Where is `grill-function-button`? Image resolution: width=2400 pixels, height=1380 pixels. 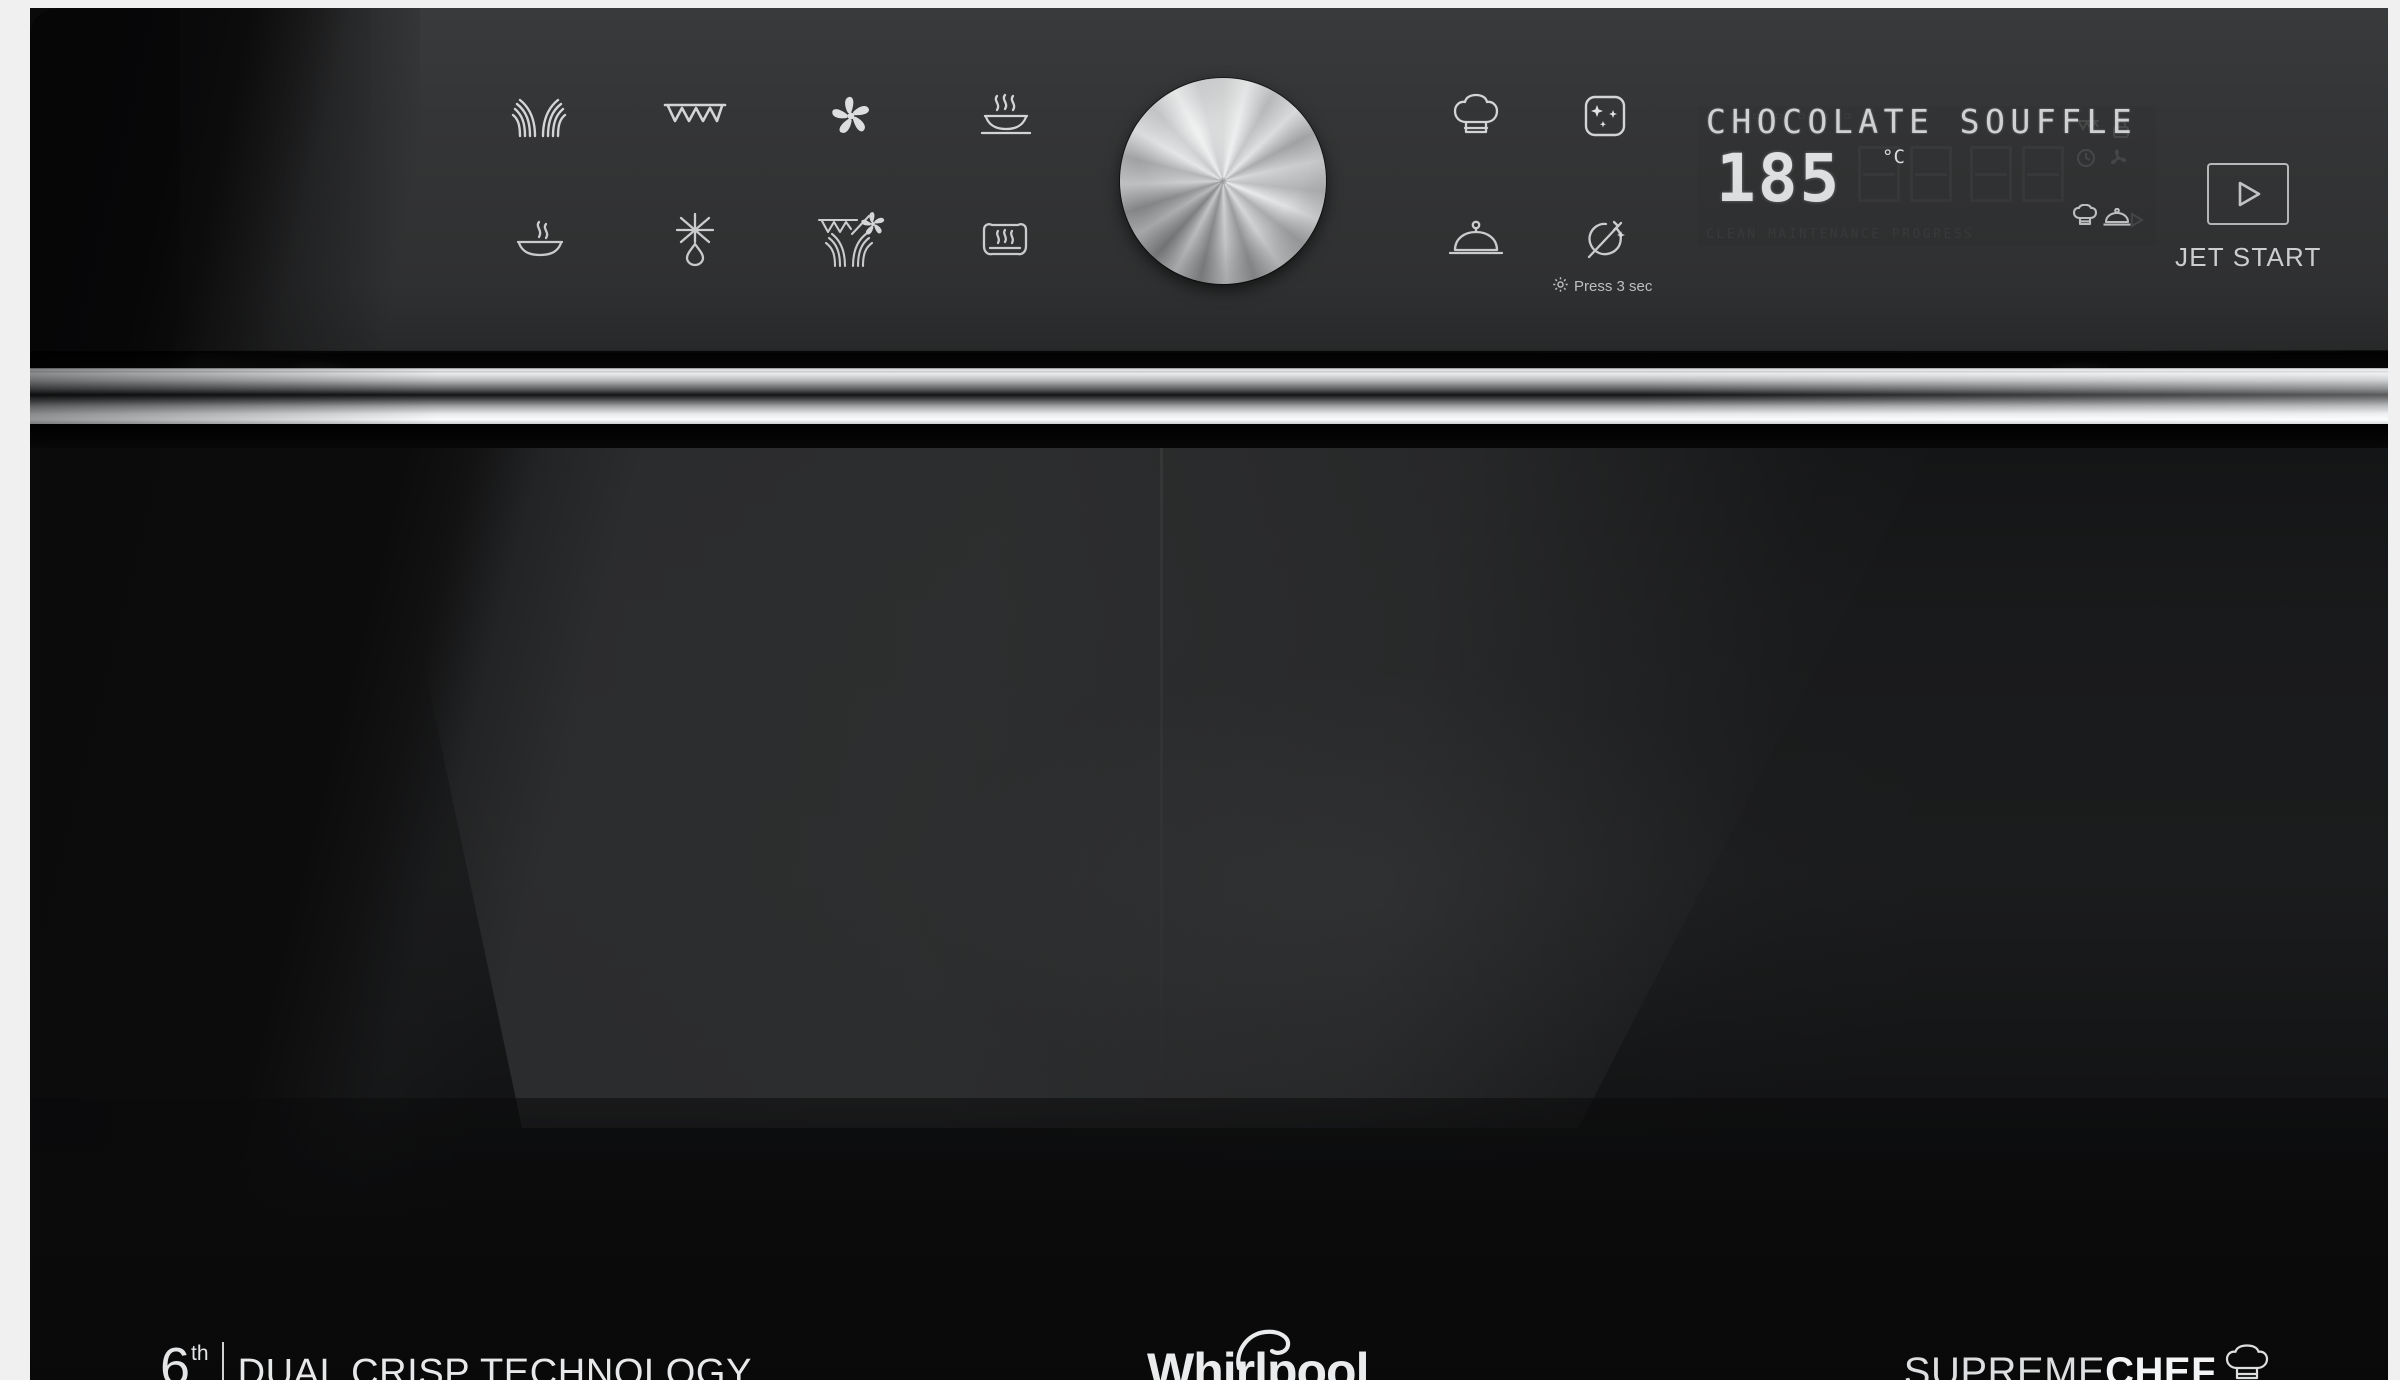
grill-function-button is located at coordinates (695, 116).